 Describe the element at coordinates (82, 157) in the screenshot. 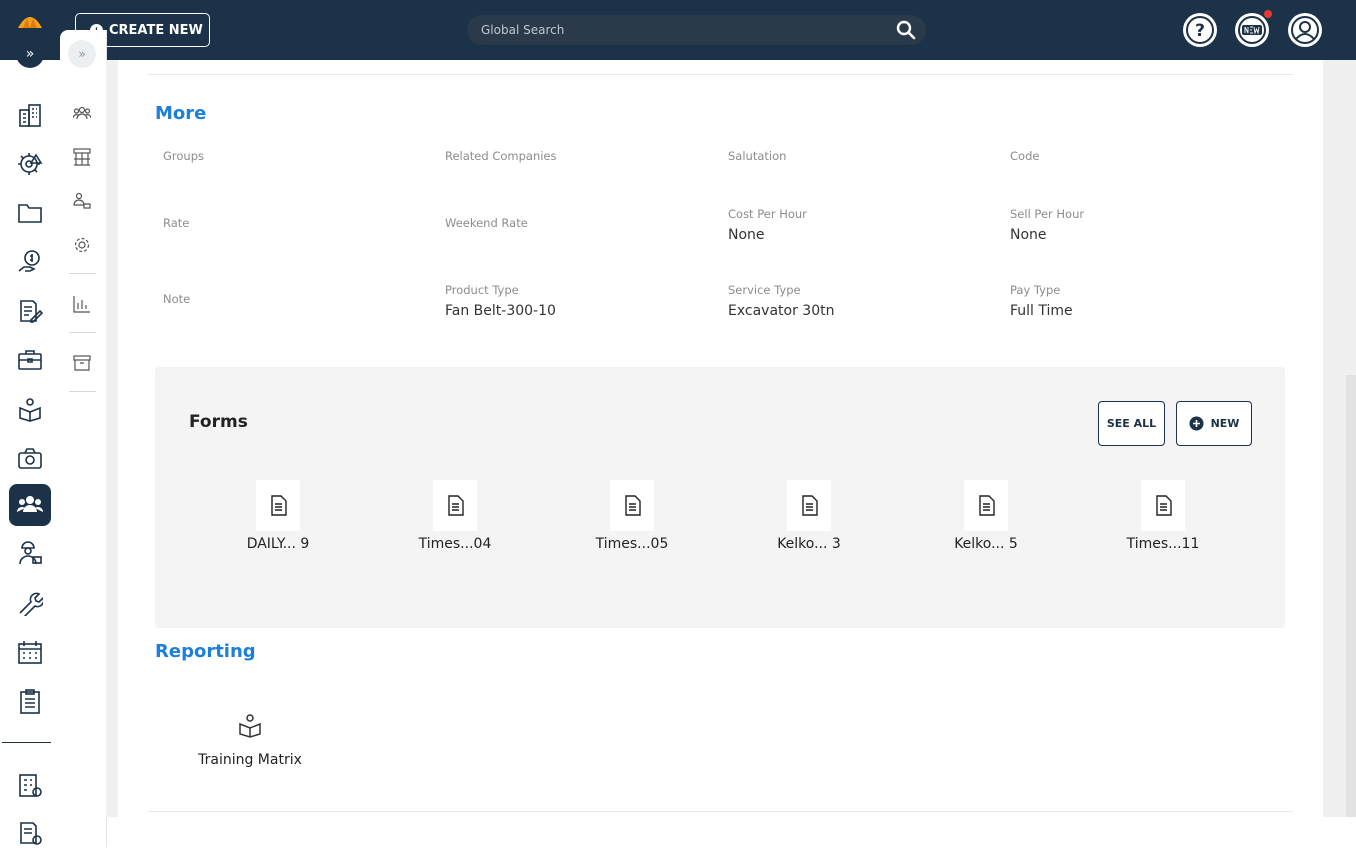

I see `org-chart-icon` at that location.